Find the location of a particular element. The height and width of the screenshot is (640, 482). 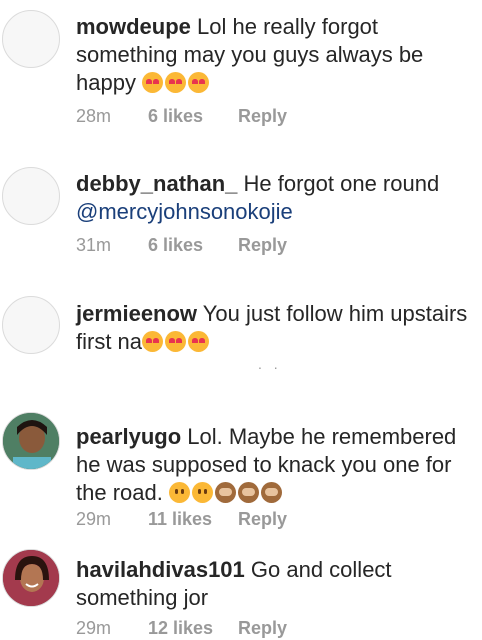

comment-username: mowdeupe is located at coordinates (133, 26).